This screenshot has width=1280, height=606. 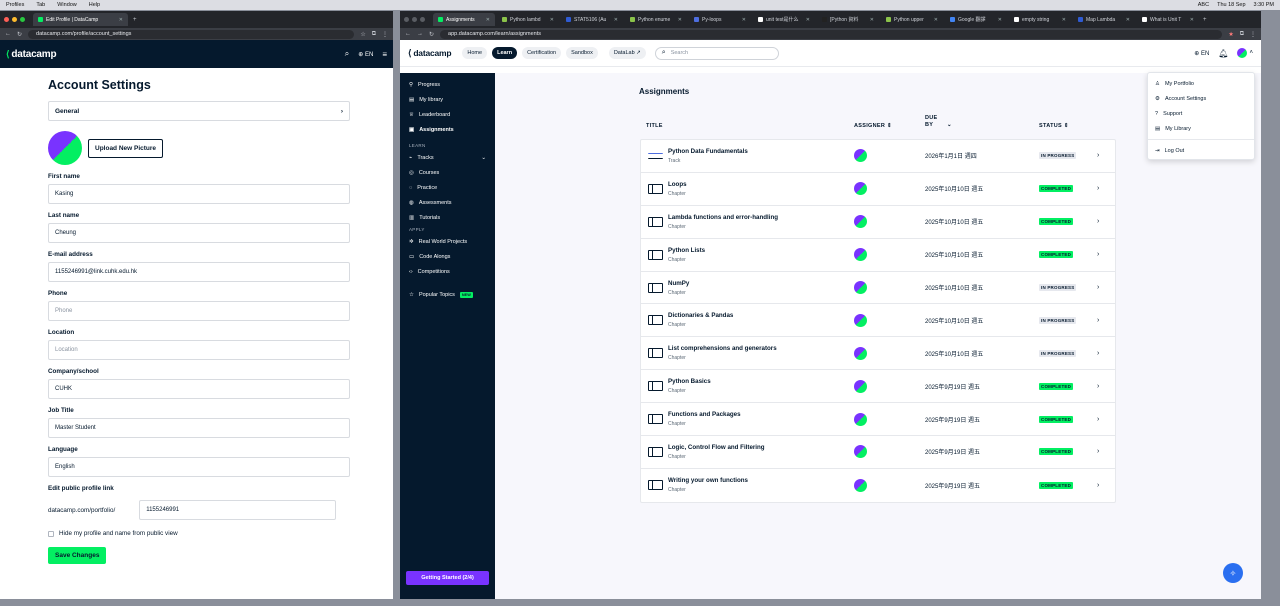 What do you see at coordinates (362, 34) in the screenshot?
I see `bookmark-star-icon: ☆` at bounding box center [362, 34].